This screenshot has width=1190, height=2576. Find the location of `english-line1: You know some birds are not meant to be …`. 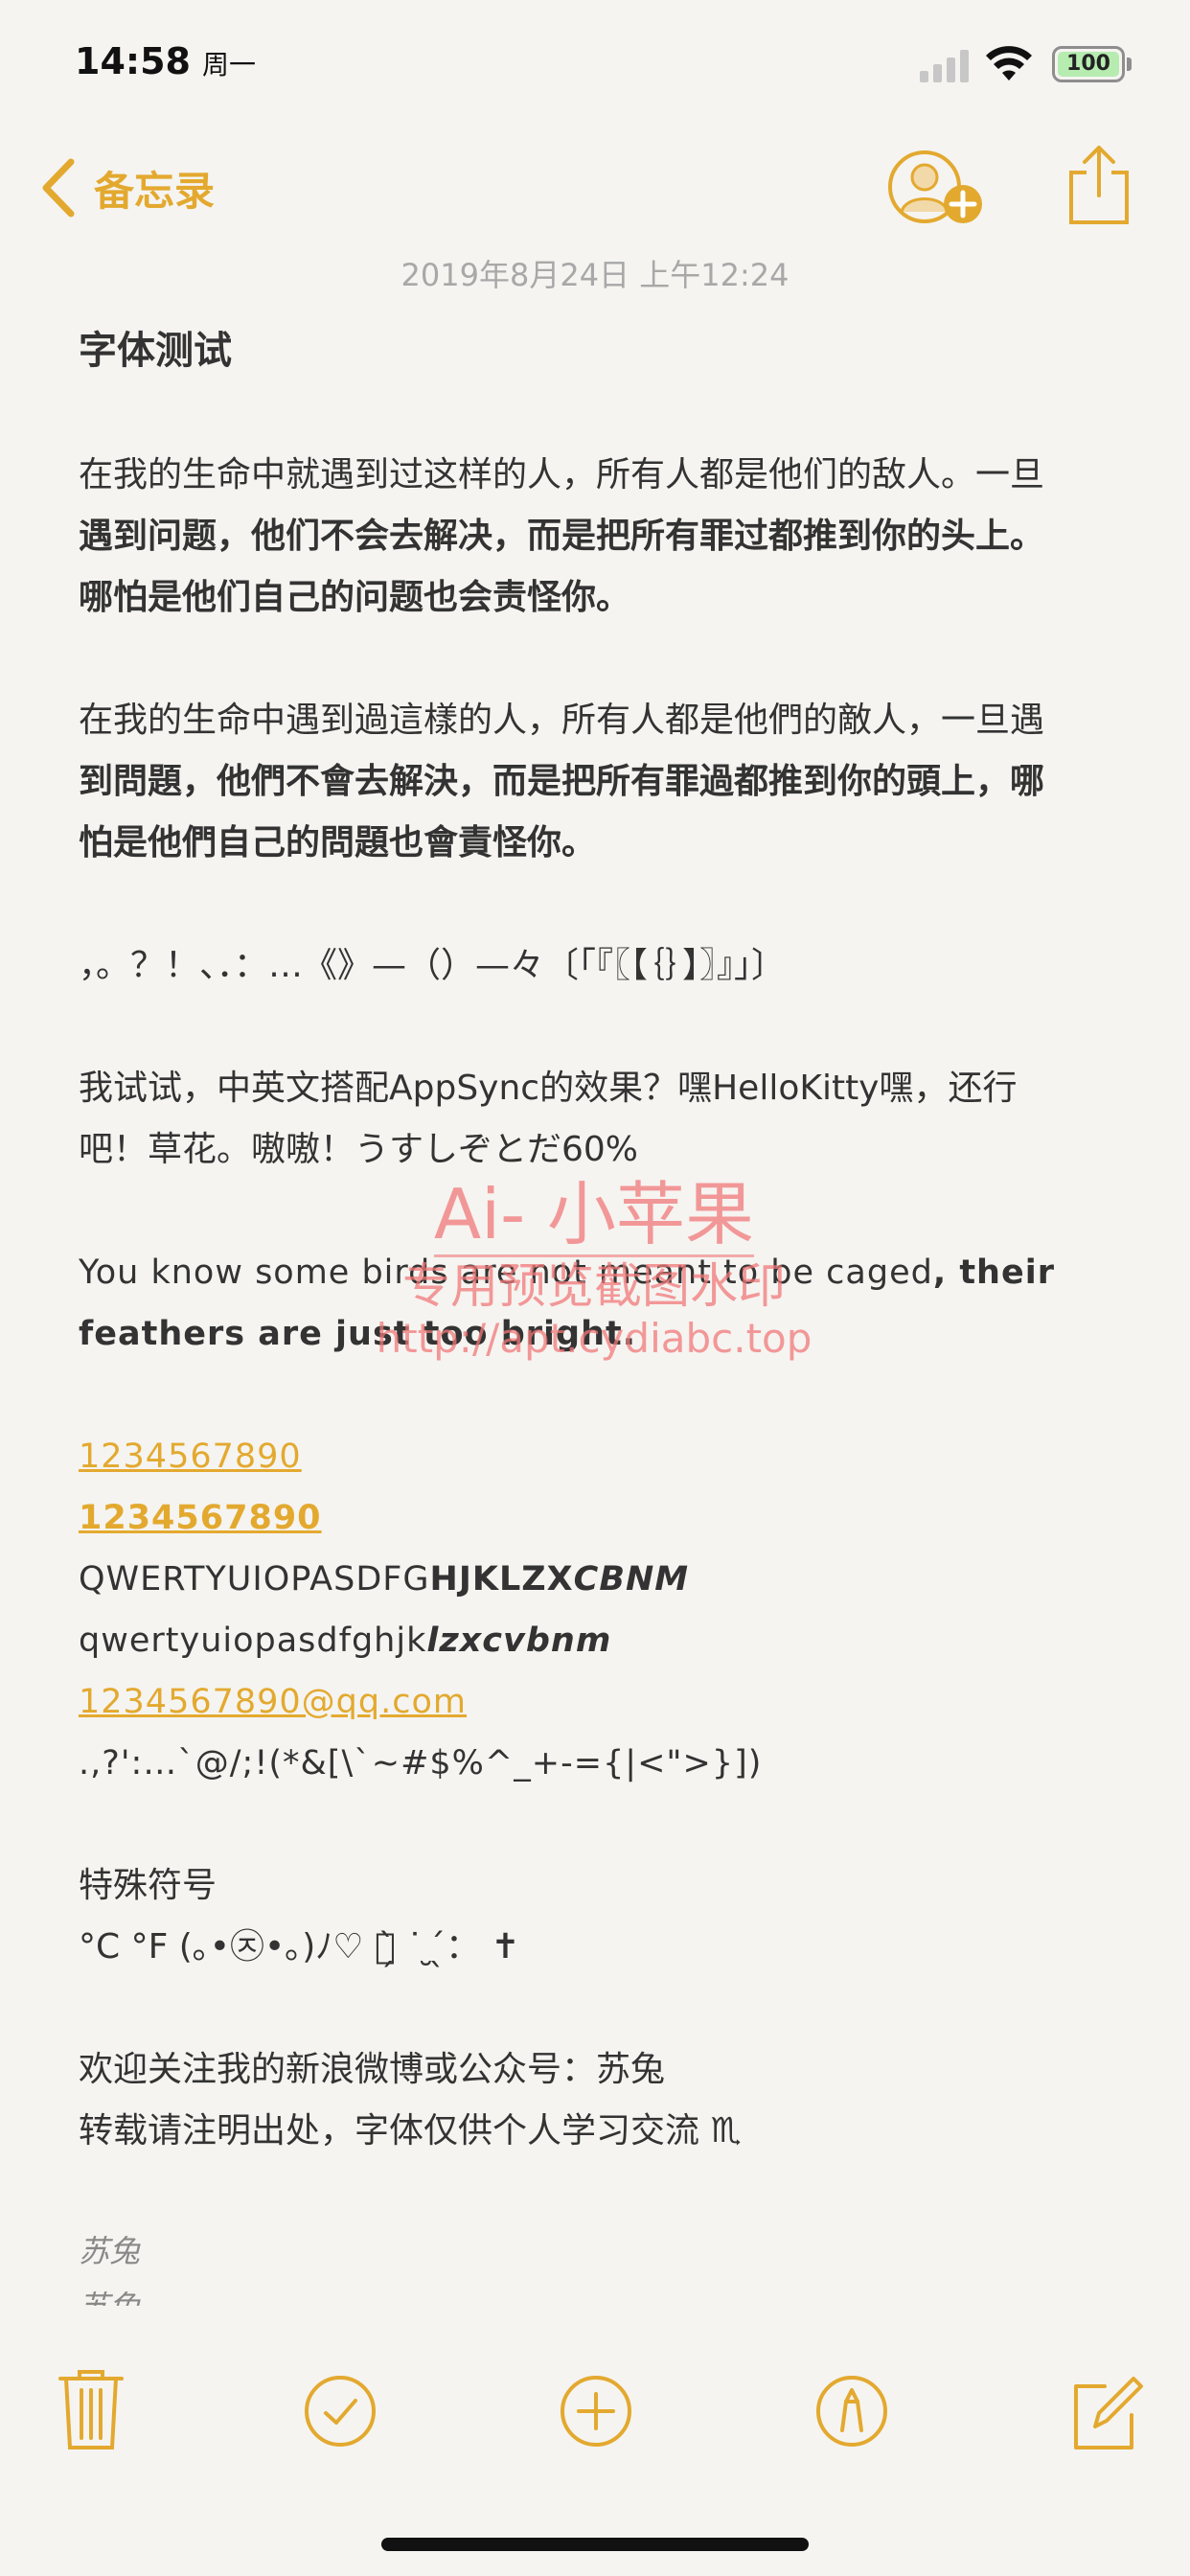

english-line1: You know some birds are not meant to be … is located at coordinates (596, 1272).